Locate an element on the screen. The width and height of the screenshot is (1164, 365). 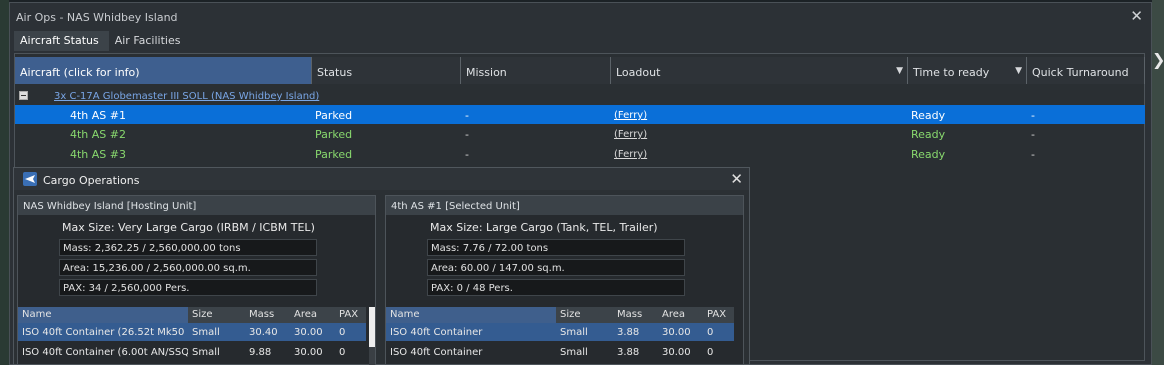
aircraft-name: 4th AS #1 is located at coordinates (98, 115).